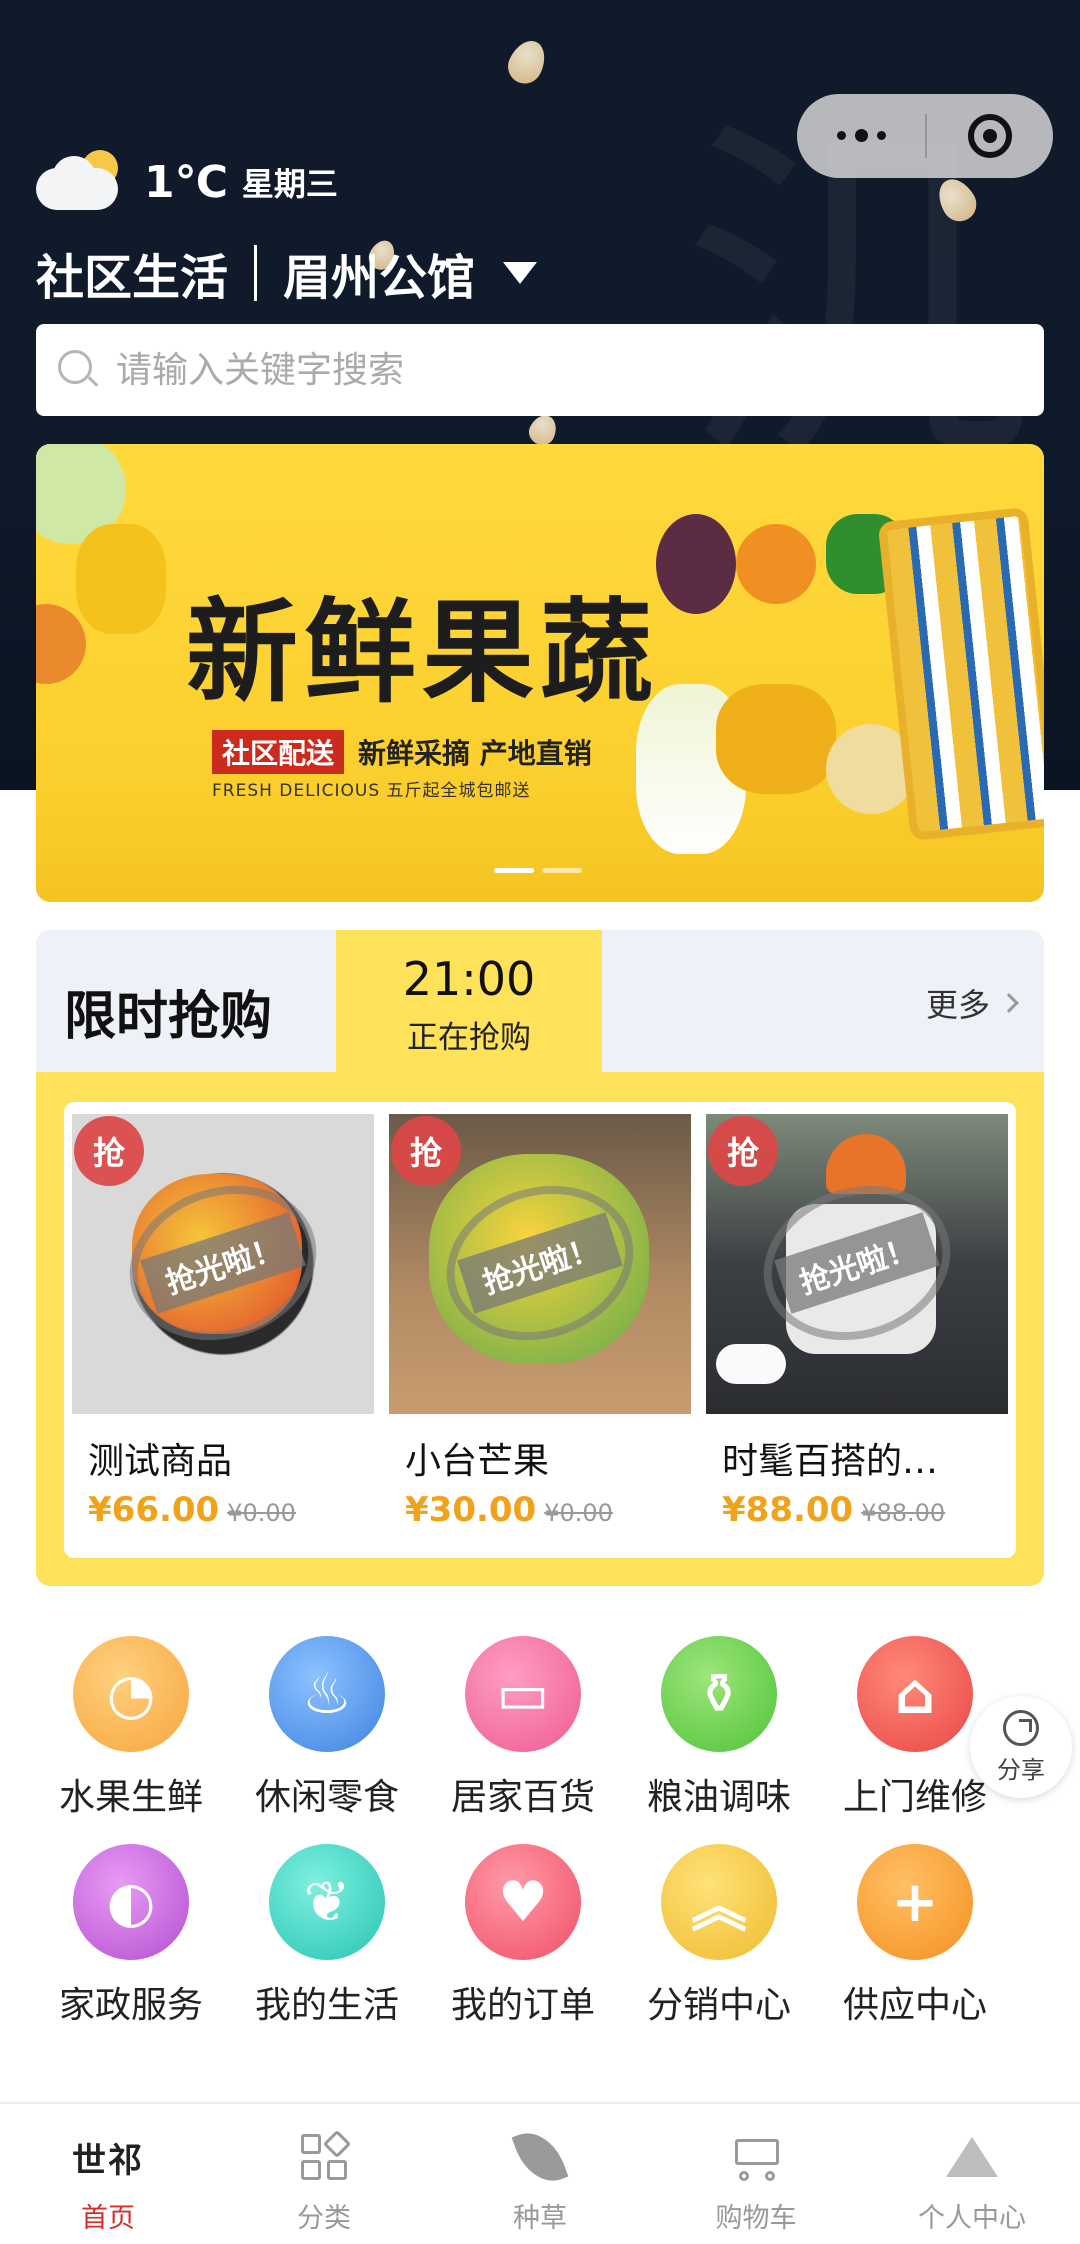 This screenshot has width=1080, height=2244. I want to click on product-prices: ¥88.00 ¥88.00, so click(865, 1510).